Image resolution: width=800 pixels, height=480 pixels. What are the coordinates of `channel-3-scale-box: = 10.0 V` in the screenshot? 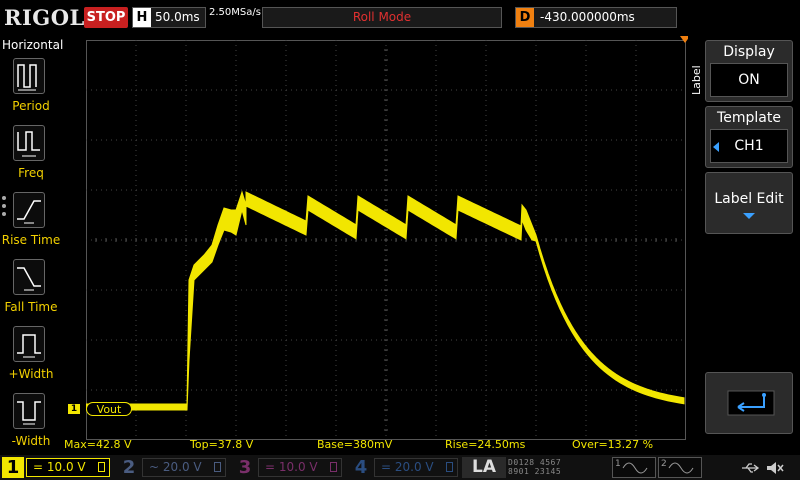 It's located at (300, 467).